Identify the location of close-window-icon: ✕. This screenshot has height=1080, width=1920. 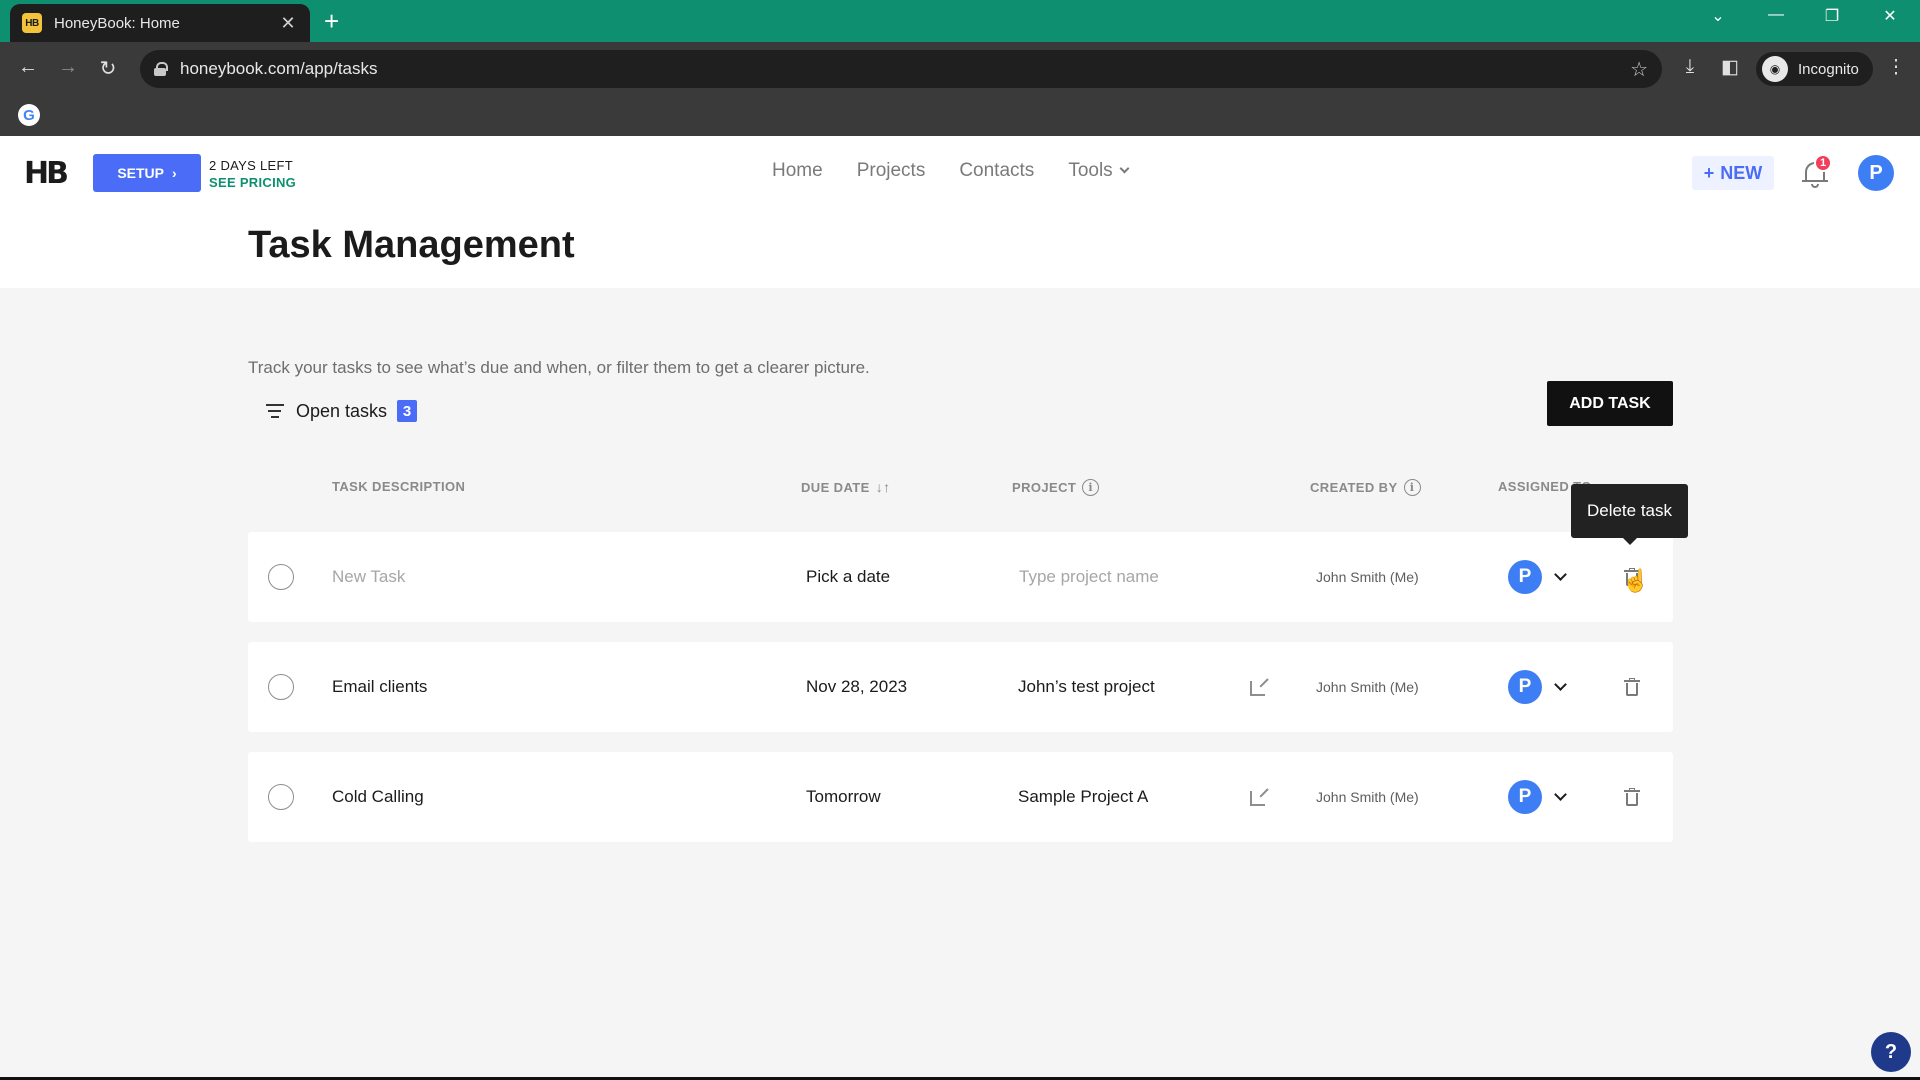
(1890, 16).